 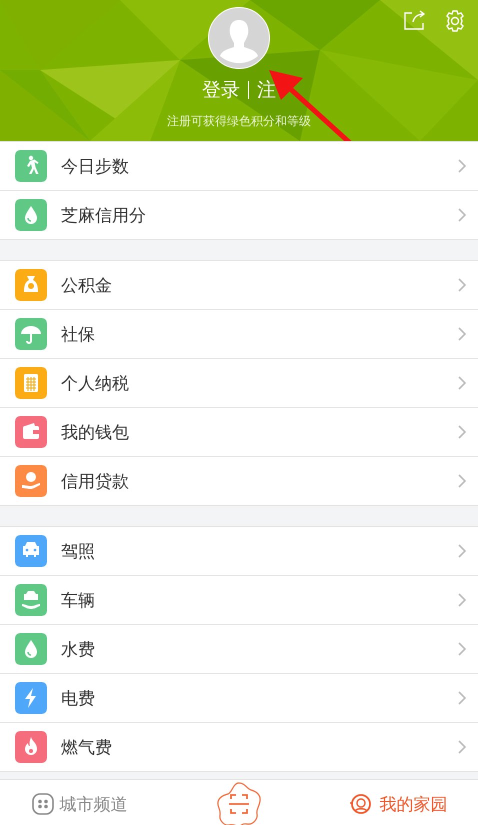 I want to click on menu-row: 驾照, so click(x=239, y=551).